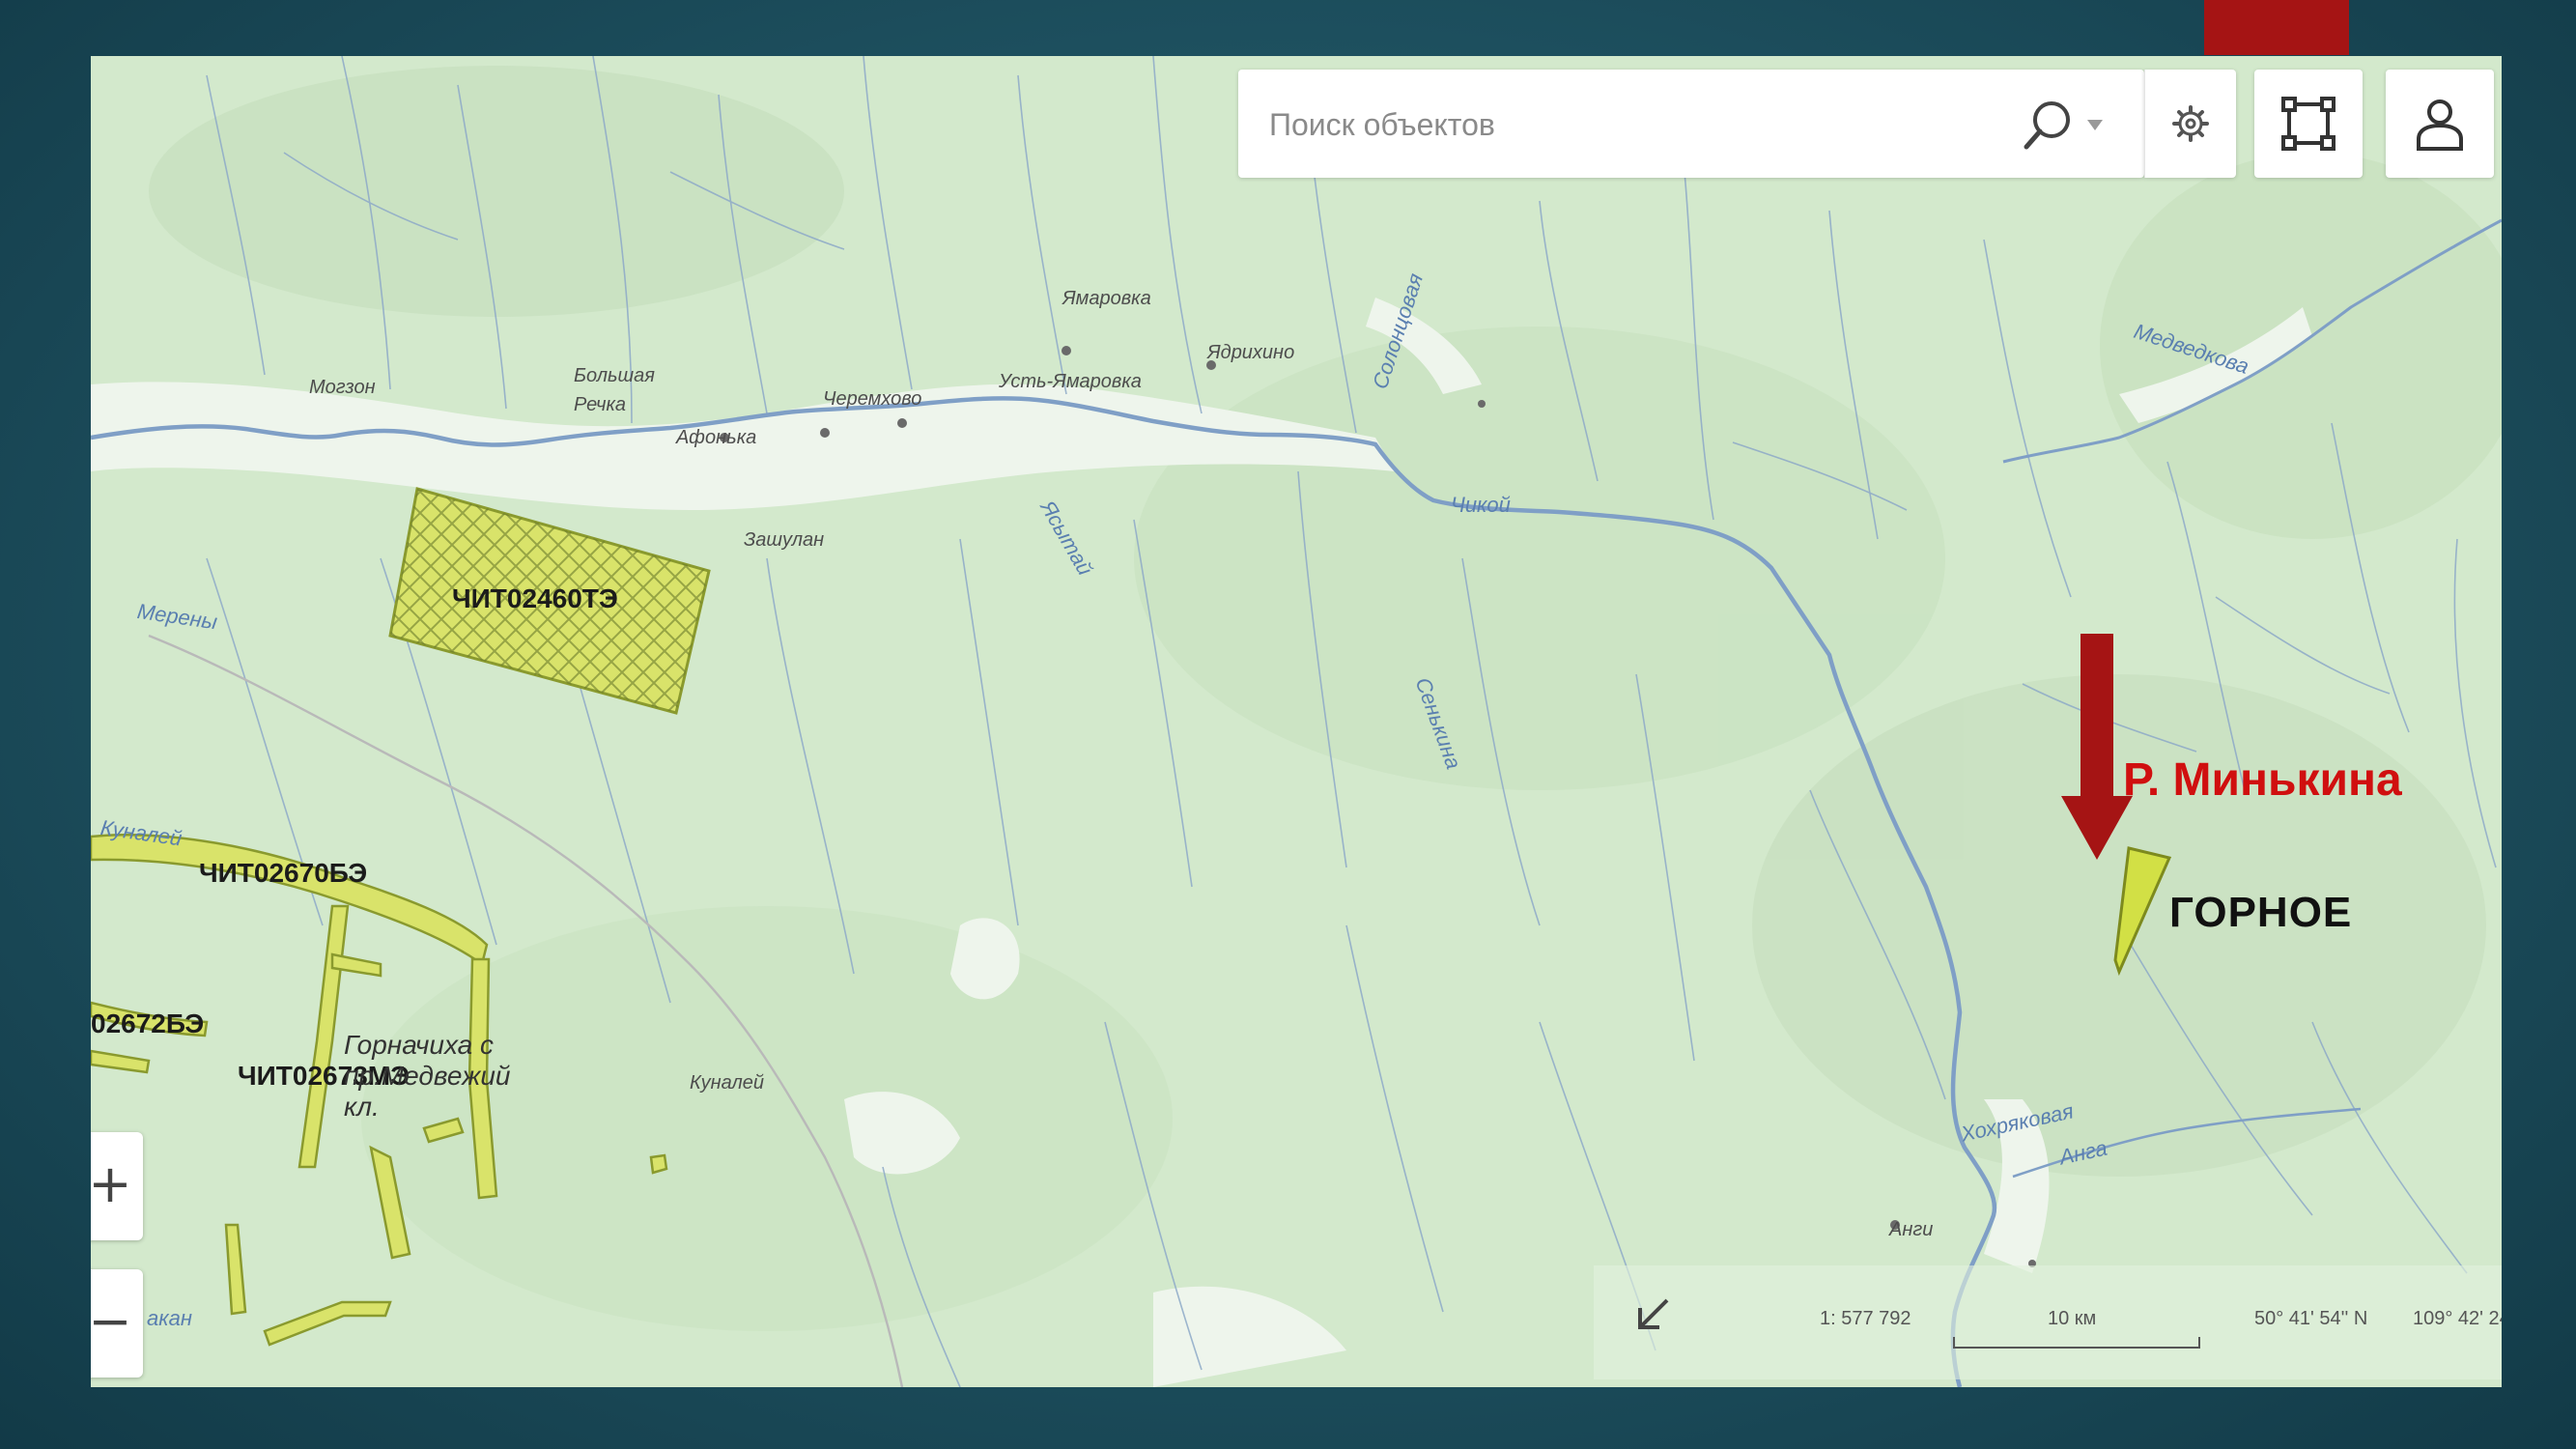 This screenshot has width=2576, height=1449. I want to click on place-zashulan: Зашулан, so click(784, 540).